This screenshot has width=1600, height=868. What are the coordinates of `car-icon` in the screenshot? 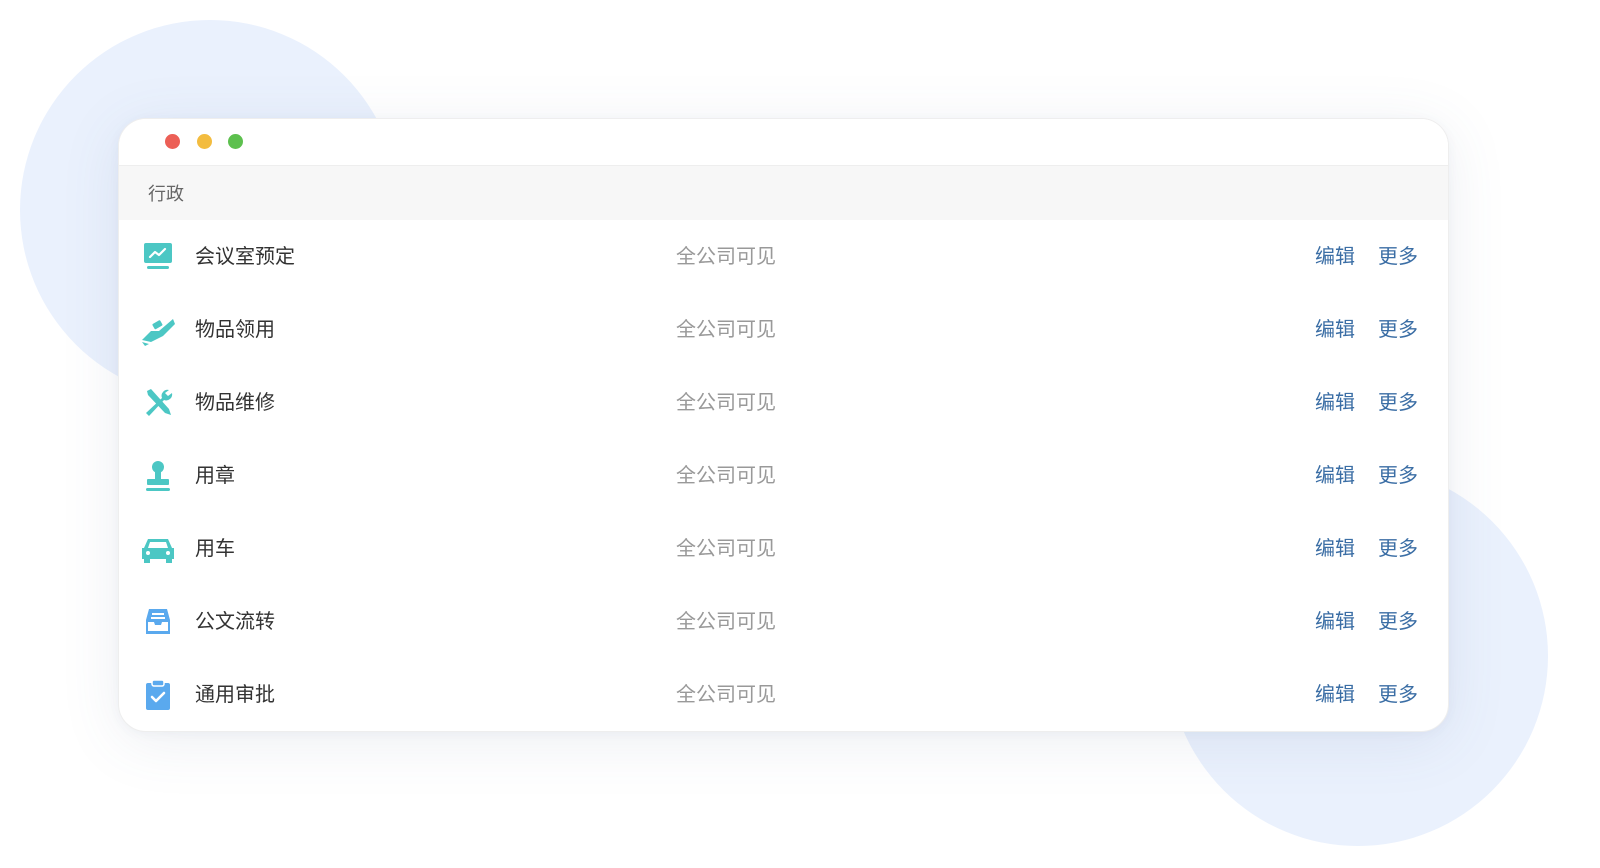 It's located at (158, 549).